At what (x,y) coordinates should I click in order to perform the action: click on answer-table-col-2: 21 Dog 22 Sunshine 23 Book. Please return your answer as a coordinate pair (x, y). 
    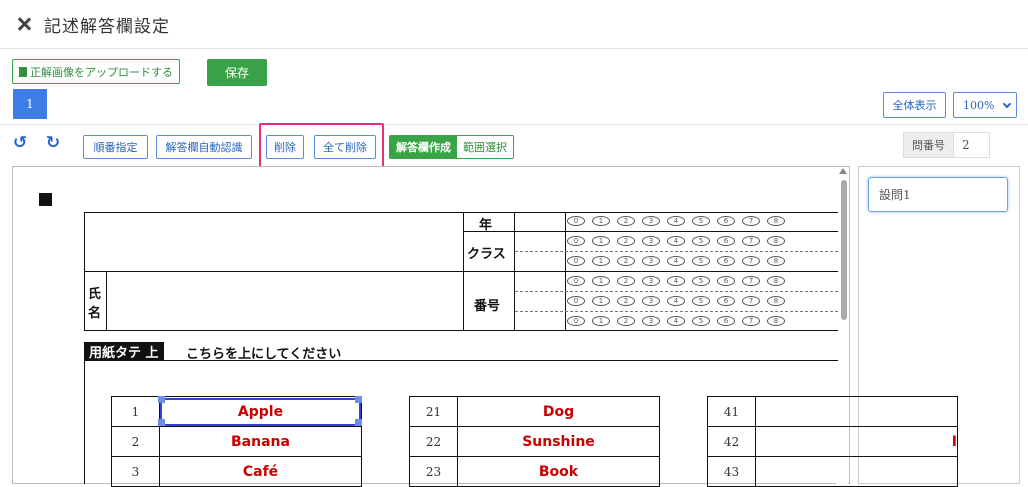
    Looking at the image, I should click on (534, 441).